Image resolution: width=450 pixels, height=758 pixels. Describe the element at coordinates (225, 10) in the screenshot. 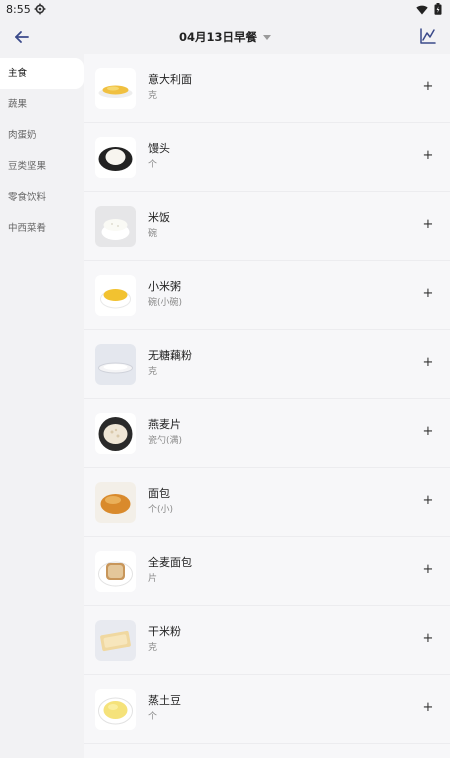

I see `status-bar: 8:55` at that location.